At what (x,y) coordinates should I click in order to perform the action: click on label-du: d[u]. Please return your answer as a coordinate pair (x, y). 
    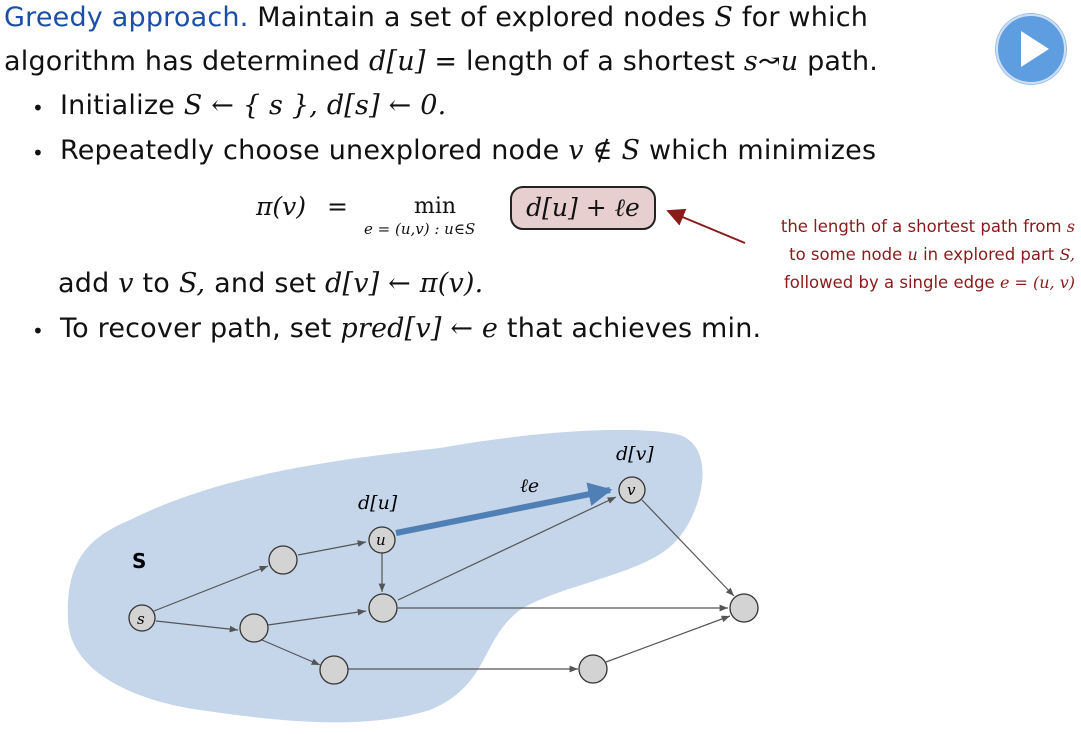
    Looking at the image, I should click on (378, 503).